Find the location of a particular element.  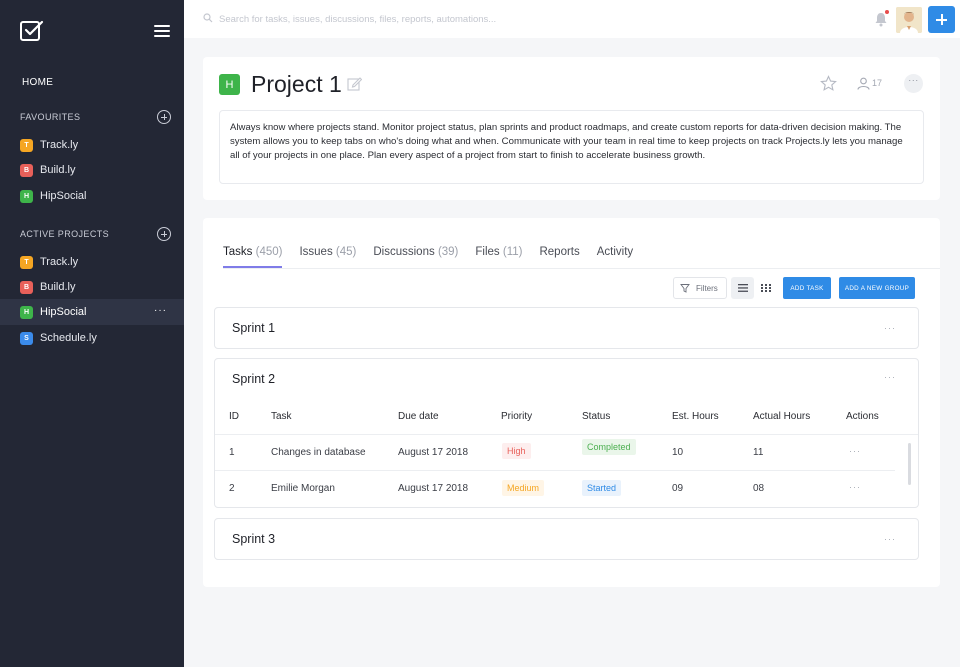

sprint-title: Sprint 3 is located at coordinates (254, 539).